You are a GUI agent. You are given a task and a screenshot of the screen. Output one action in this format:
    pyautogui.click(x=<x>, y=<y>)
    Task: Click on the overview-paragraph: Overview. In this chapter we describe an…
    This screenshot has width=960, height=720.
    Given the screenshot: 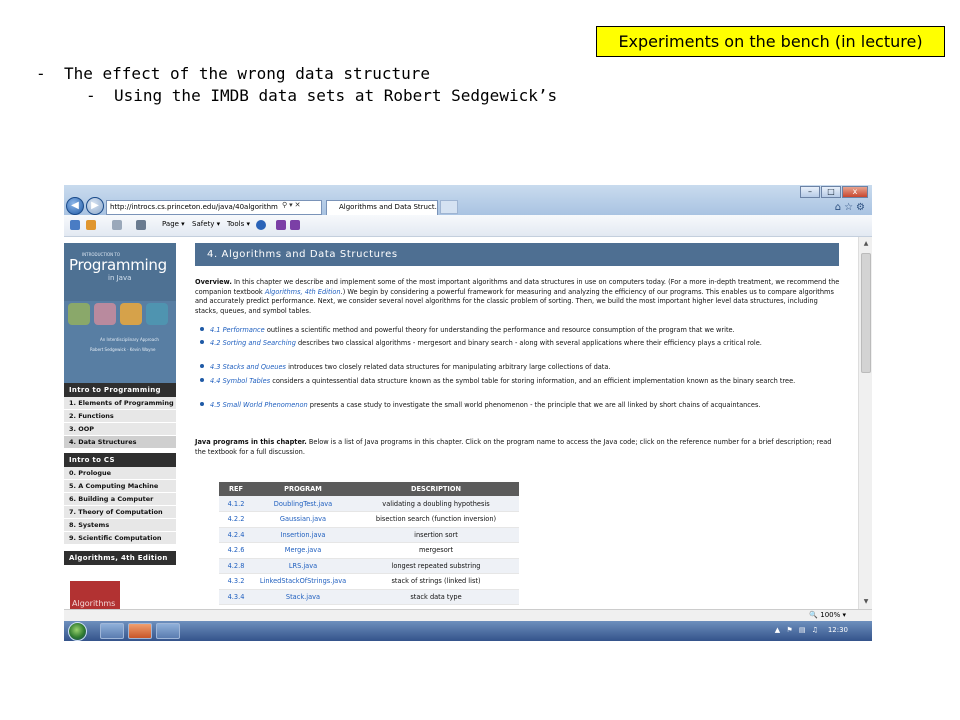 What is the action you would take?
    pyautogui.click(x=518, y=297)
    